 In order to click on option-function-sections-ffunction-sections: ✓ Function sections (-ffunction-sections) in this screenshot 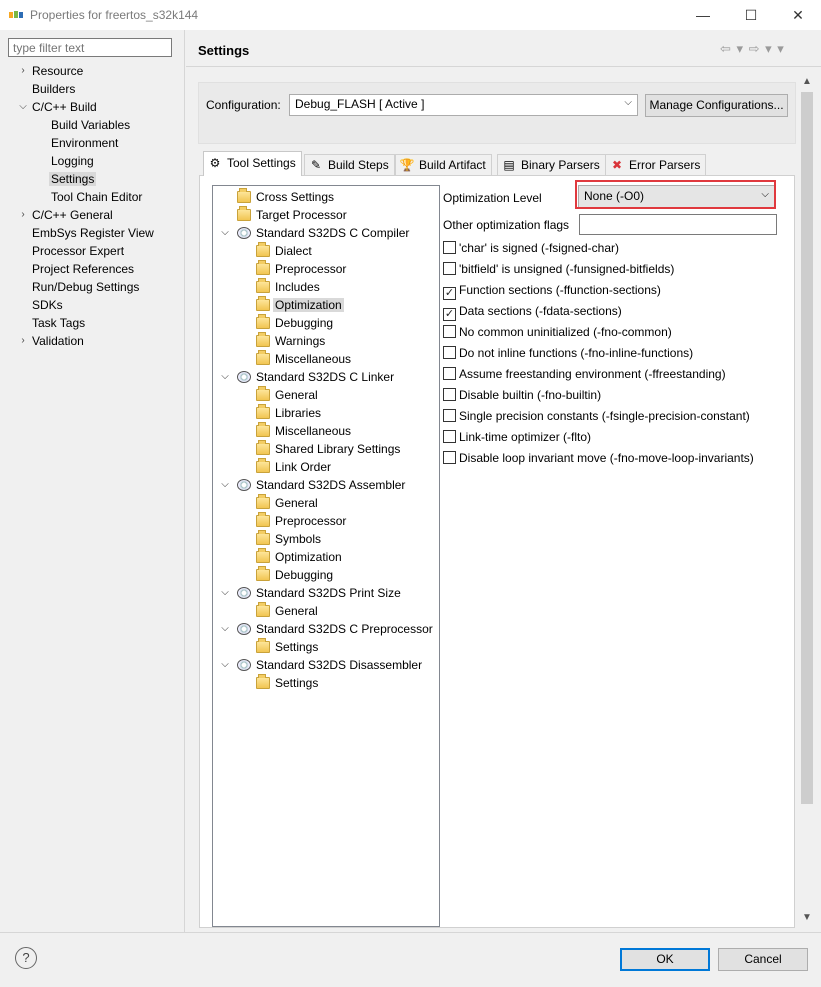, I will do `click(552, 292)`.